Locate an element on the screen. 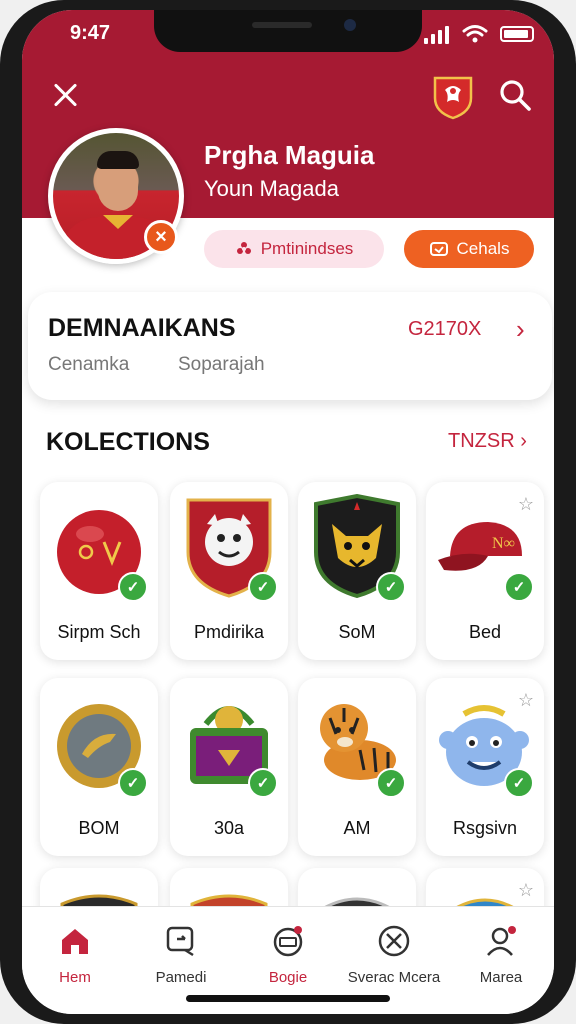 Image resolution: width=576 pixels, height=1024 pixels. wifi-icon is located at coordinates (475, 34).